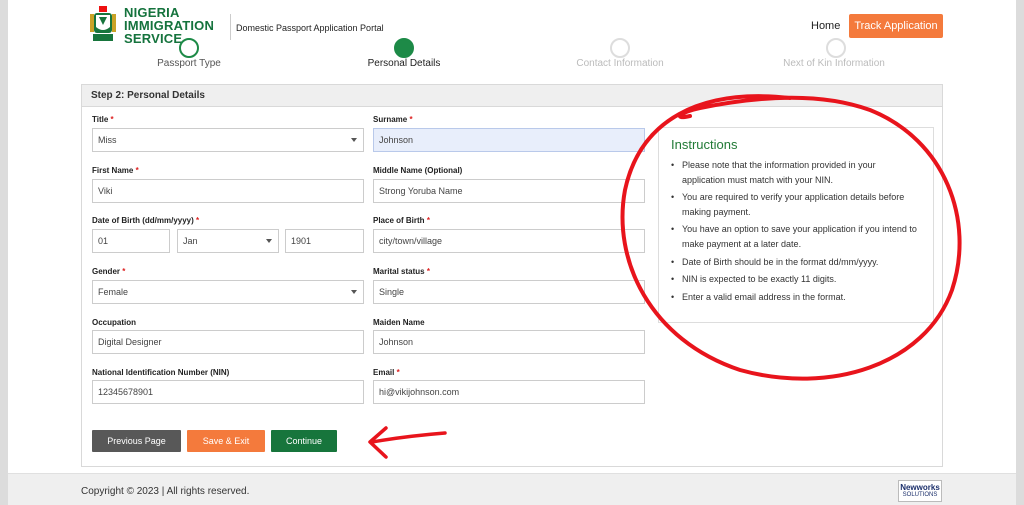 This screenshot has width=1024, height=505. I want to click on home-link: Home, so click(825, 26).